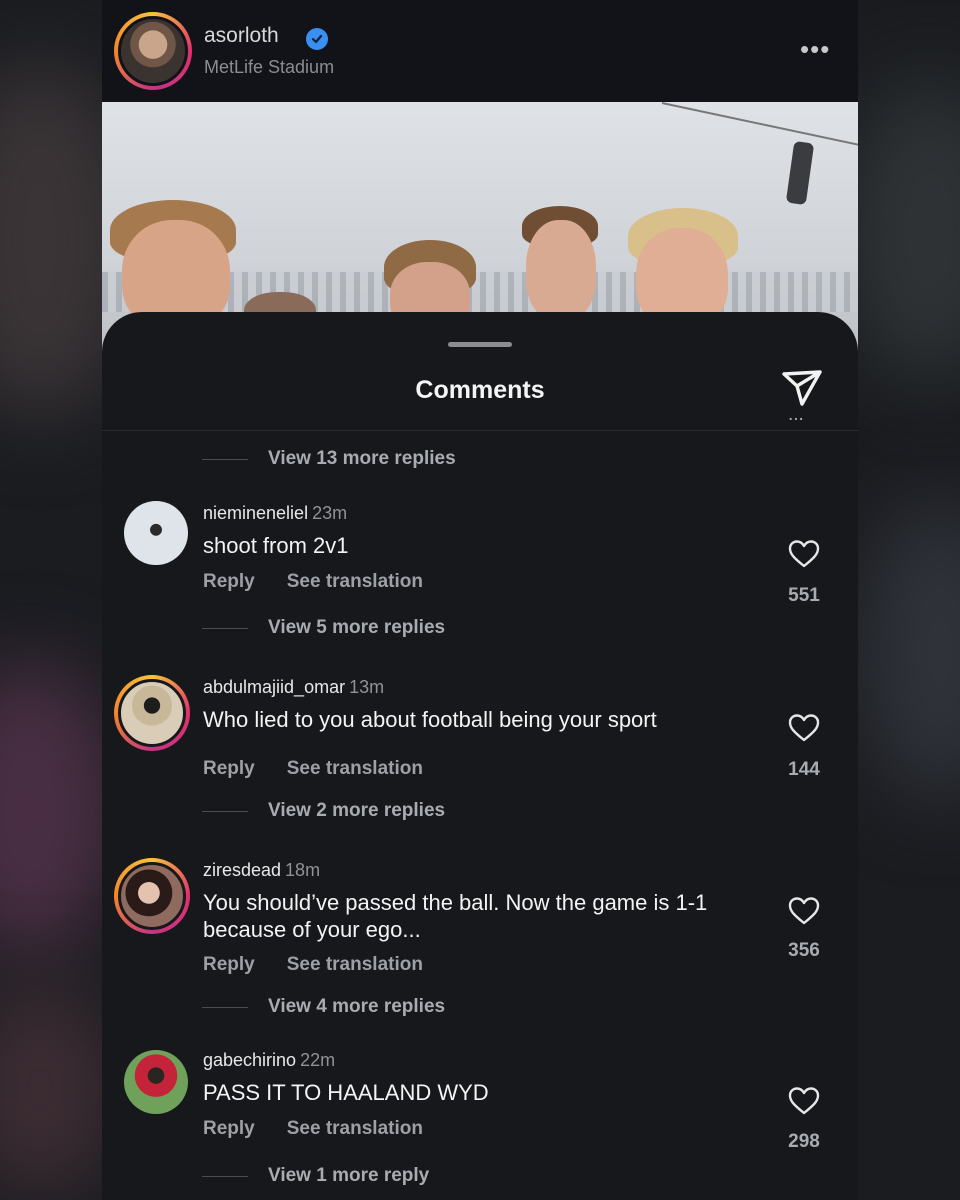  What do you see at coordinates (303, 870) in the screenshot?
I see `comment-time: 18m` at bounding box center [303, 870].